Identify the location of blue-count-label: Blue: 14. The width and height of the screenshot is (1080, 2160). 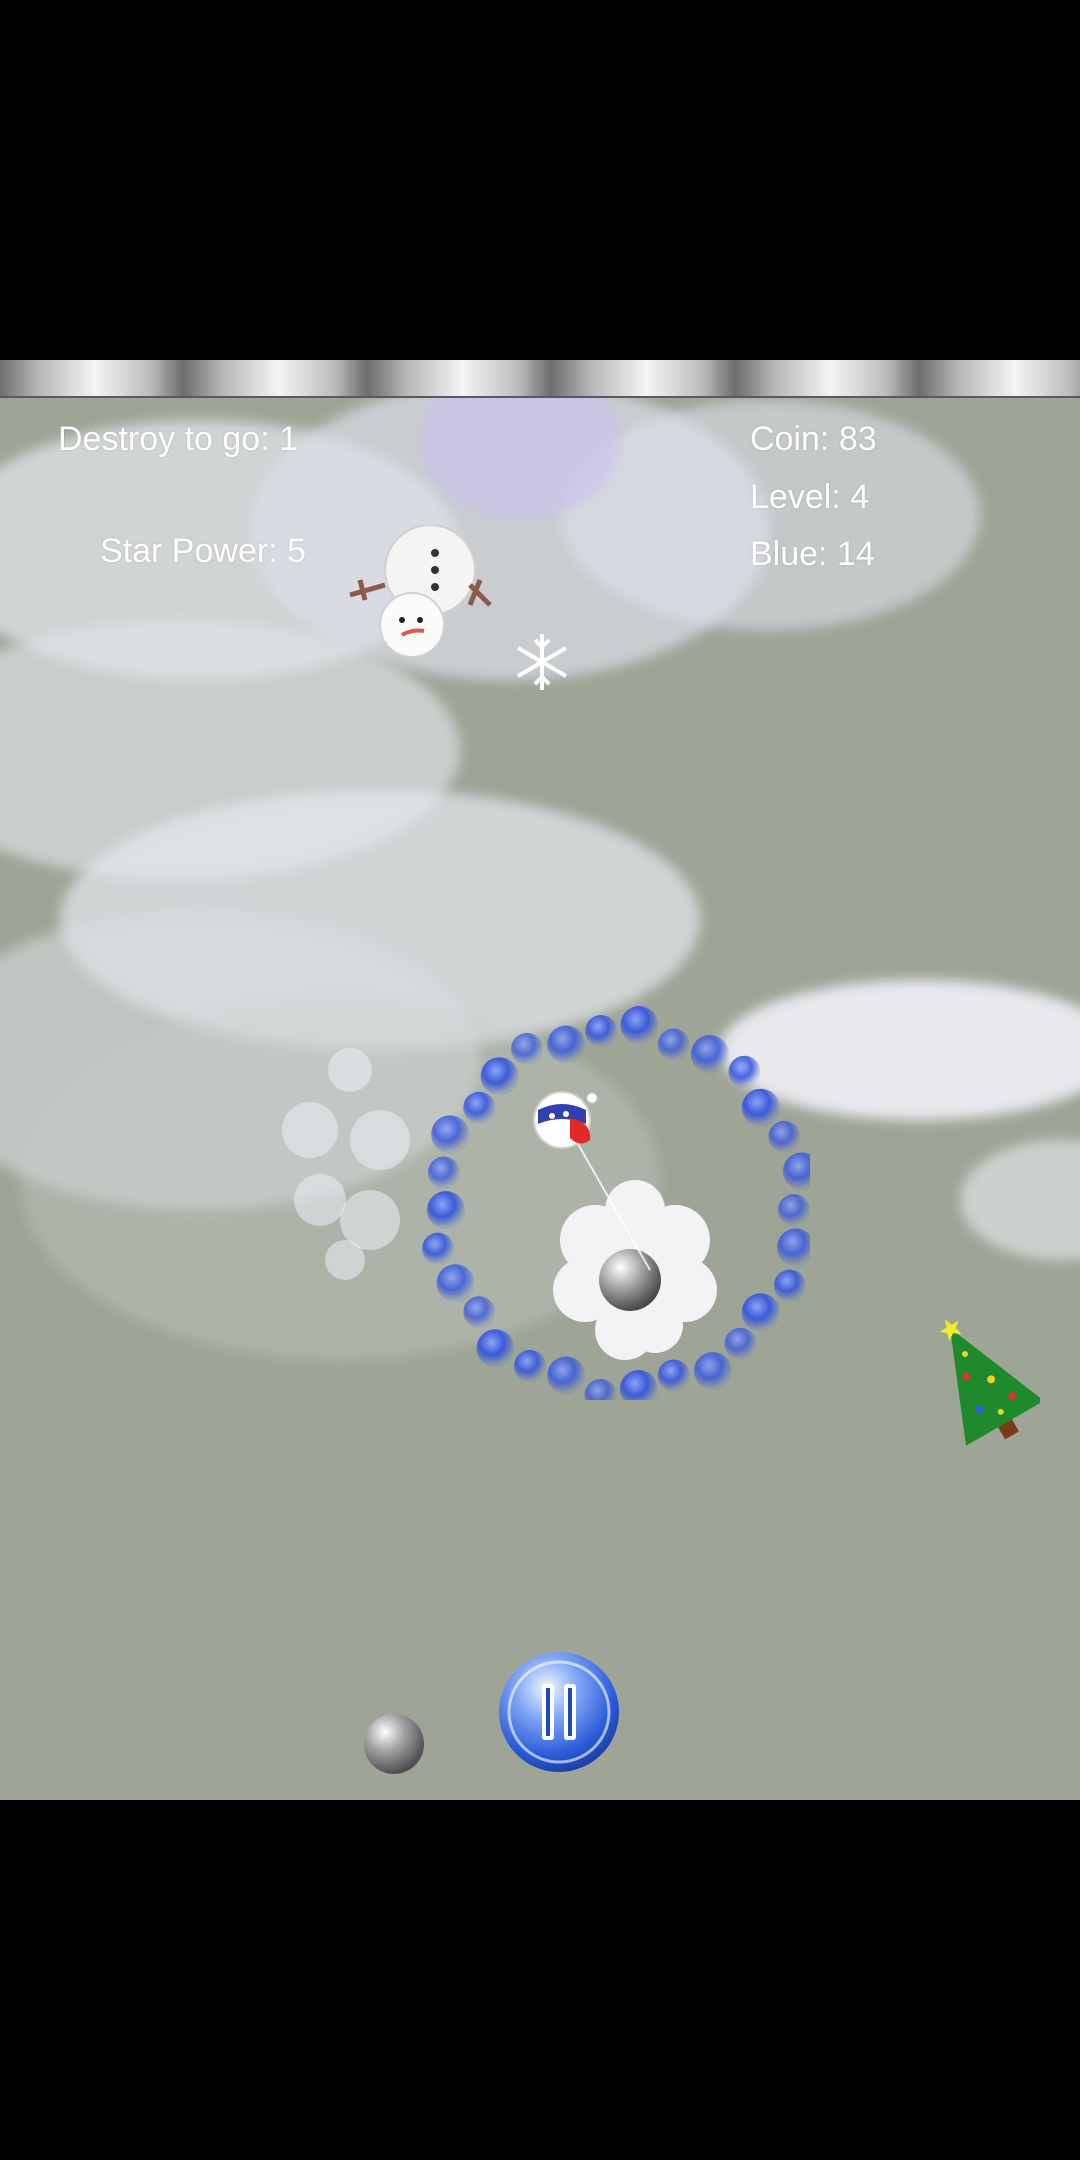
(812, 554).